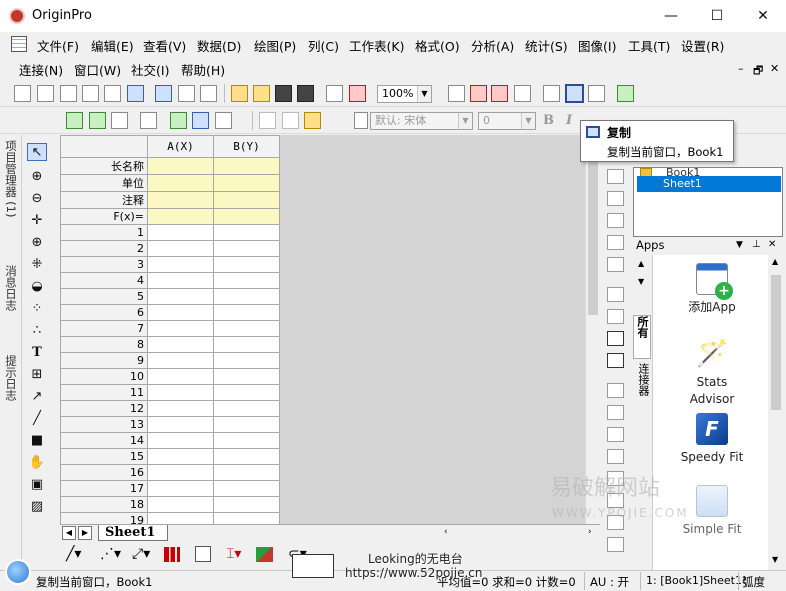  I want to click on text-tool-icon: T, so click(37, 352).